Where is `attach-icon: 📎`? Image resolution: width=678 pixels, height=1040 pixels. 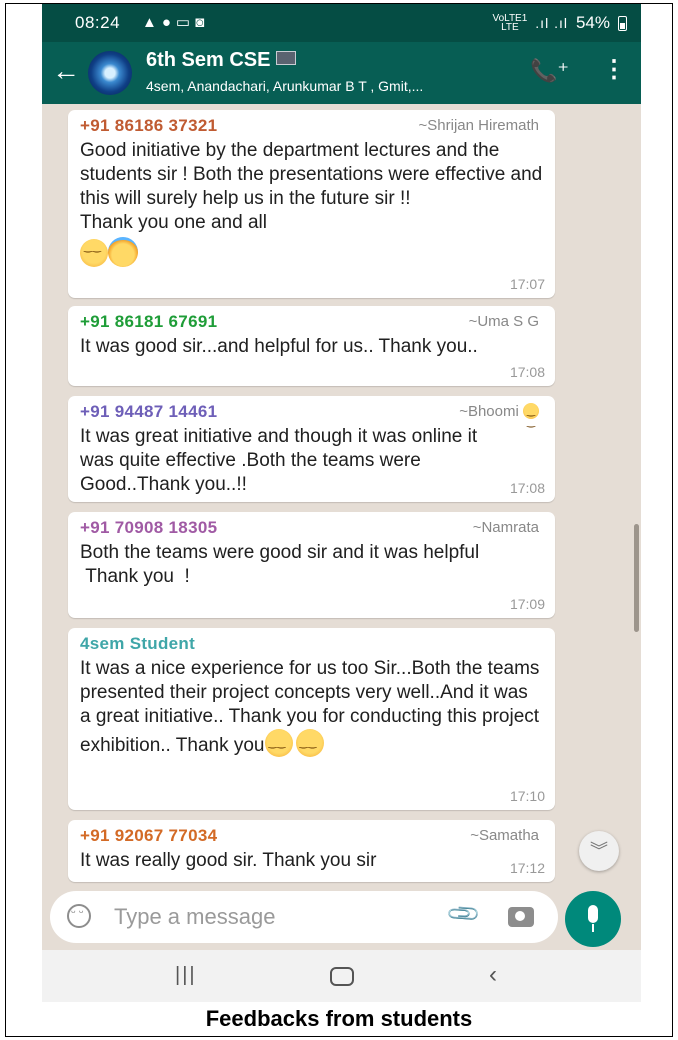
attach-icon: 📎 is located at coordinates (464, 914).